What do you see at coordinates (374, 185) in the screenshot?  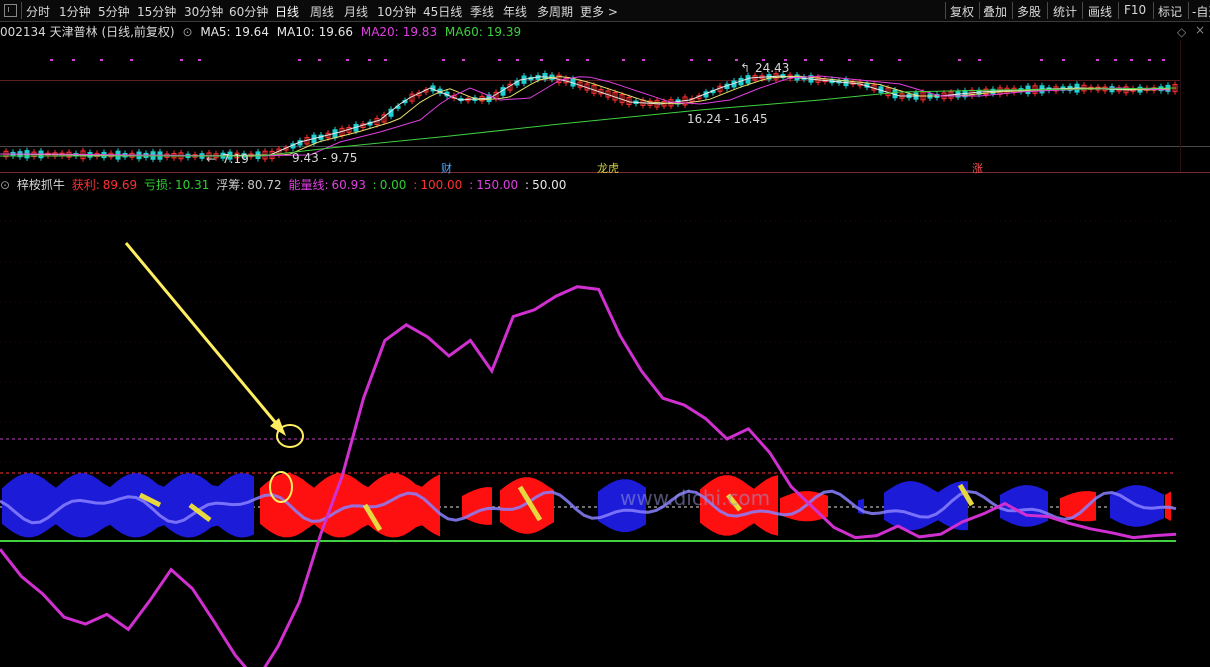 I see `line0-label: :` at bounding box center [374, 185].